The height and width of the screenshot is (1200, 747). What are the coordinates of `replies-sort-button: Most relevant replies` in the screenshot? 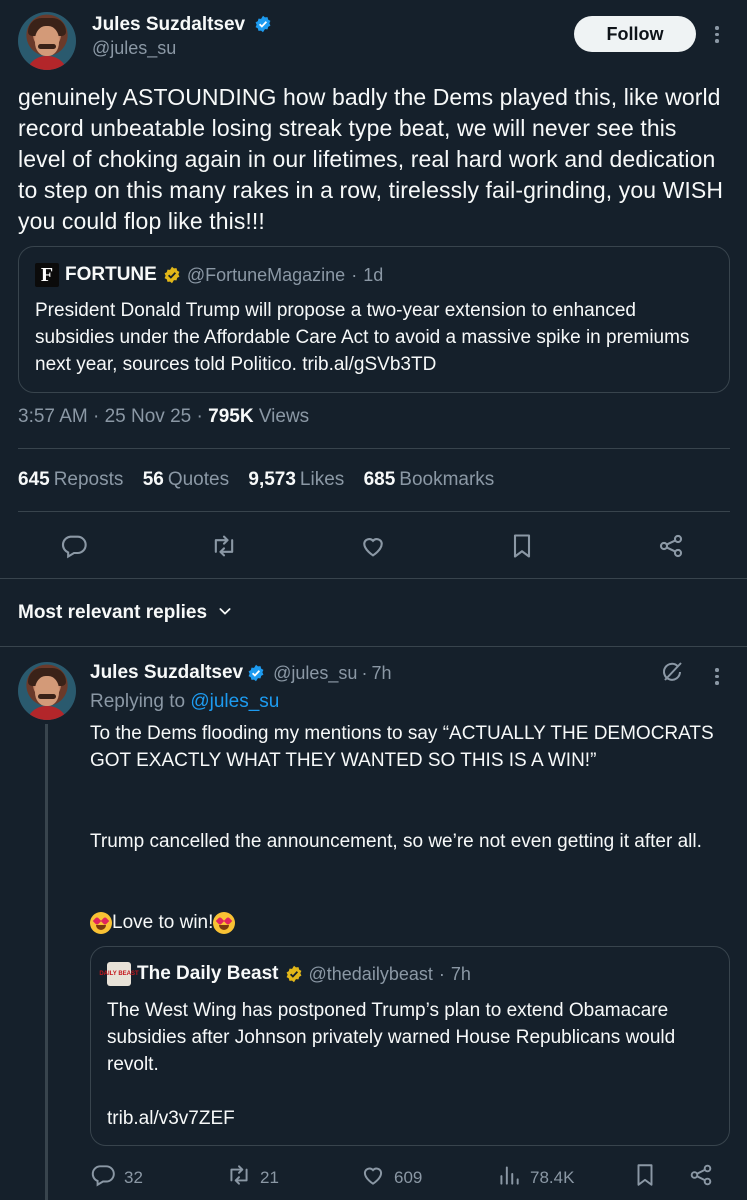 It's located at (125, 613).